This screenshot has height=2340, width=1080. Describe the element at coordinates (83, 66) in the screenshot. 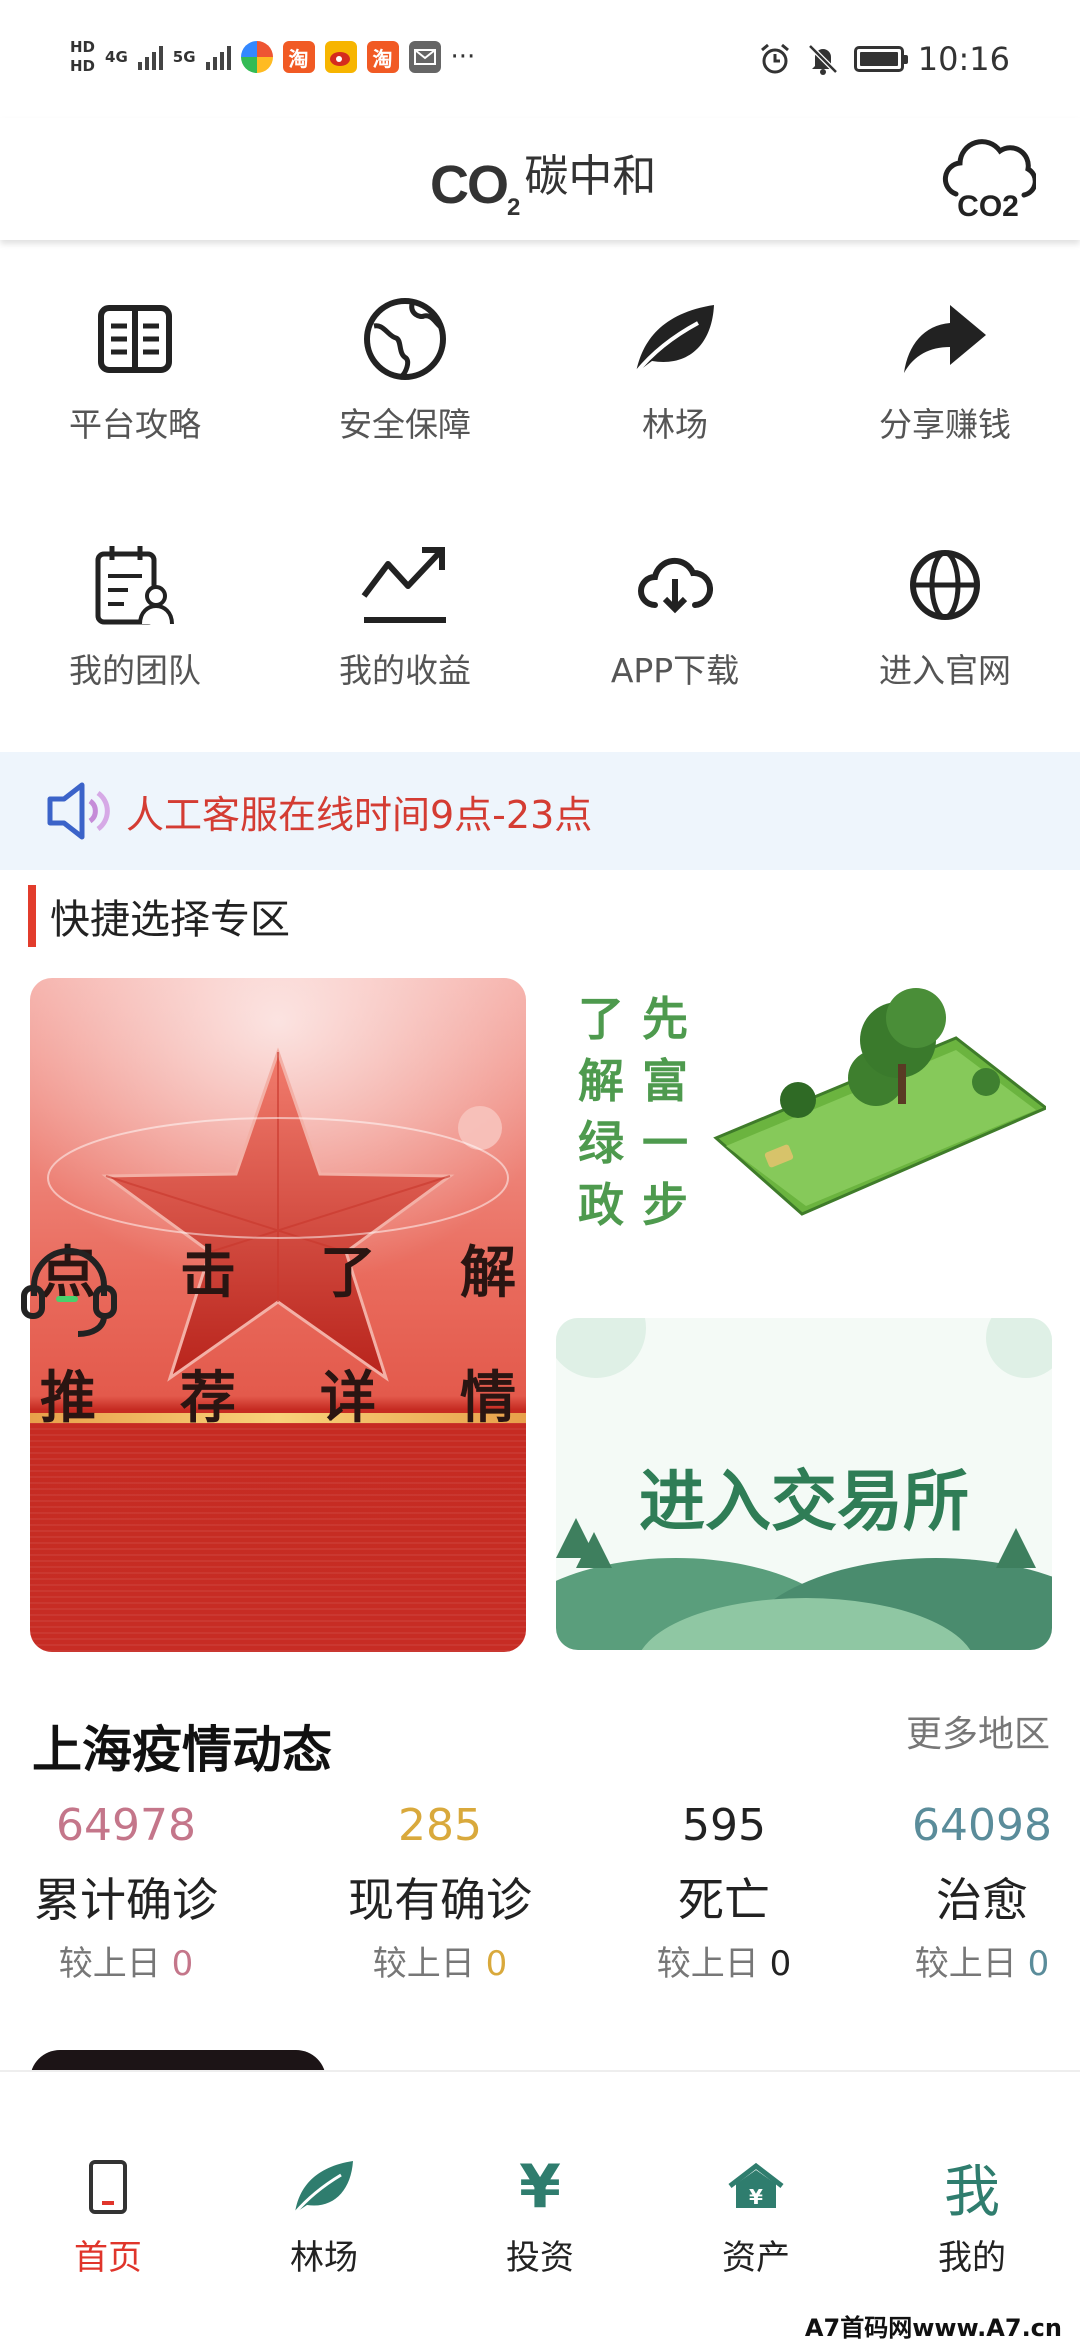

I see `hd2-text: HD` at that location.